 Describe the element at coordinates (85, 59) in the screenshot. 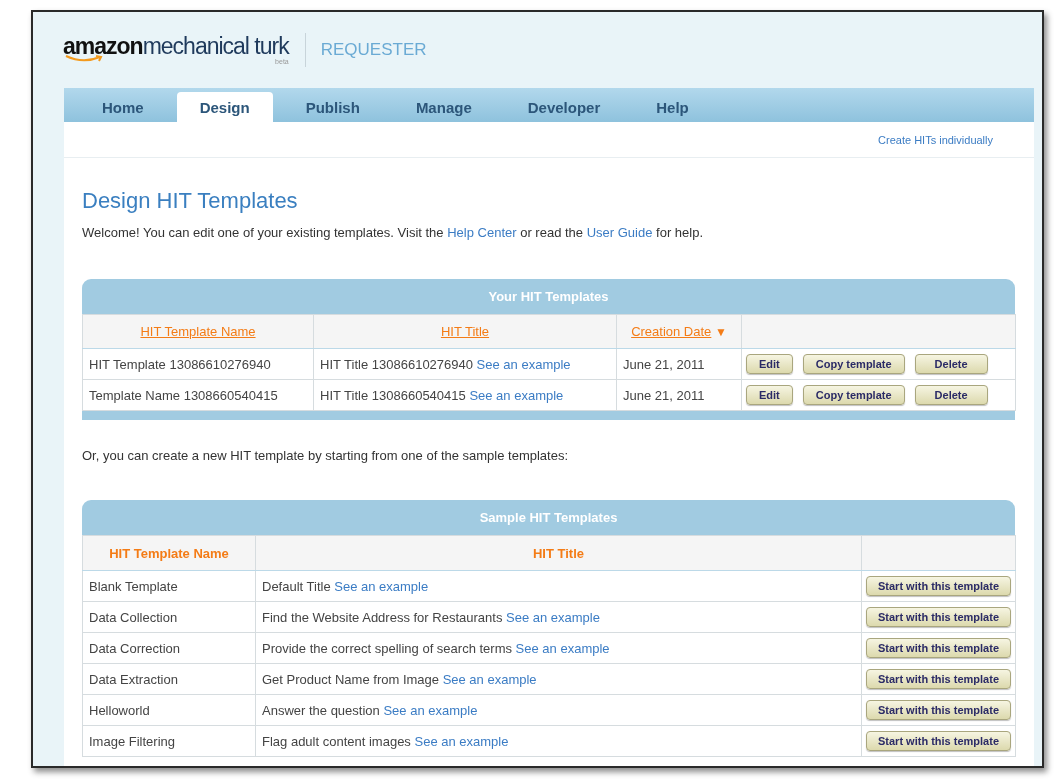

I see `smile-arrow-icon` at that location.